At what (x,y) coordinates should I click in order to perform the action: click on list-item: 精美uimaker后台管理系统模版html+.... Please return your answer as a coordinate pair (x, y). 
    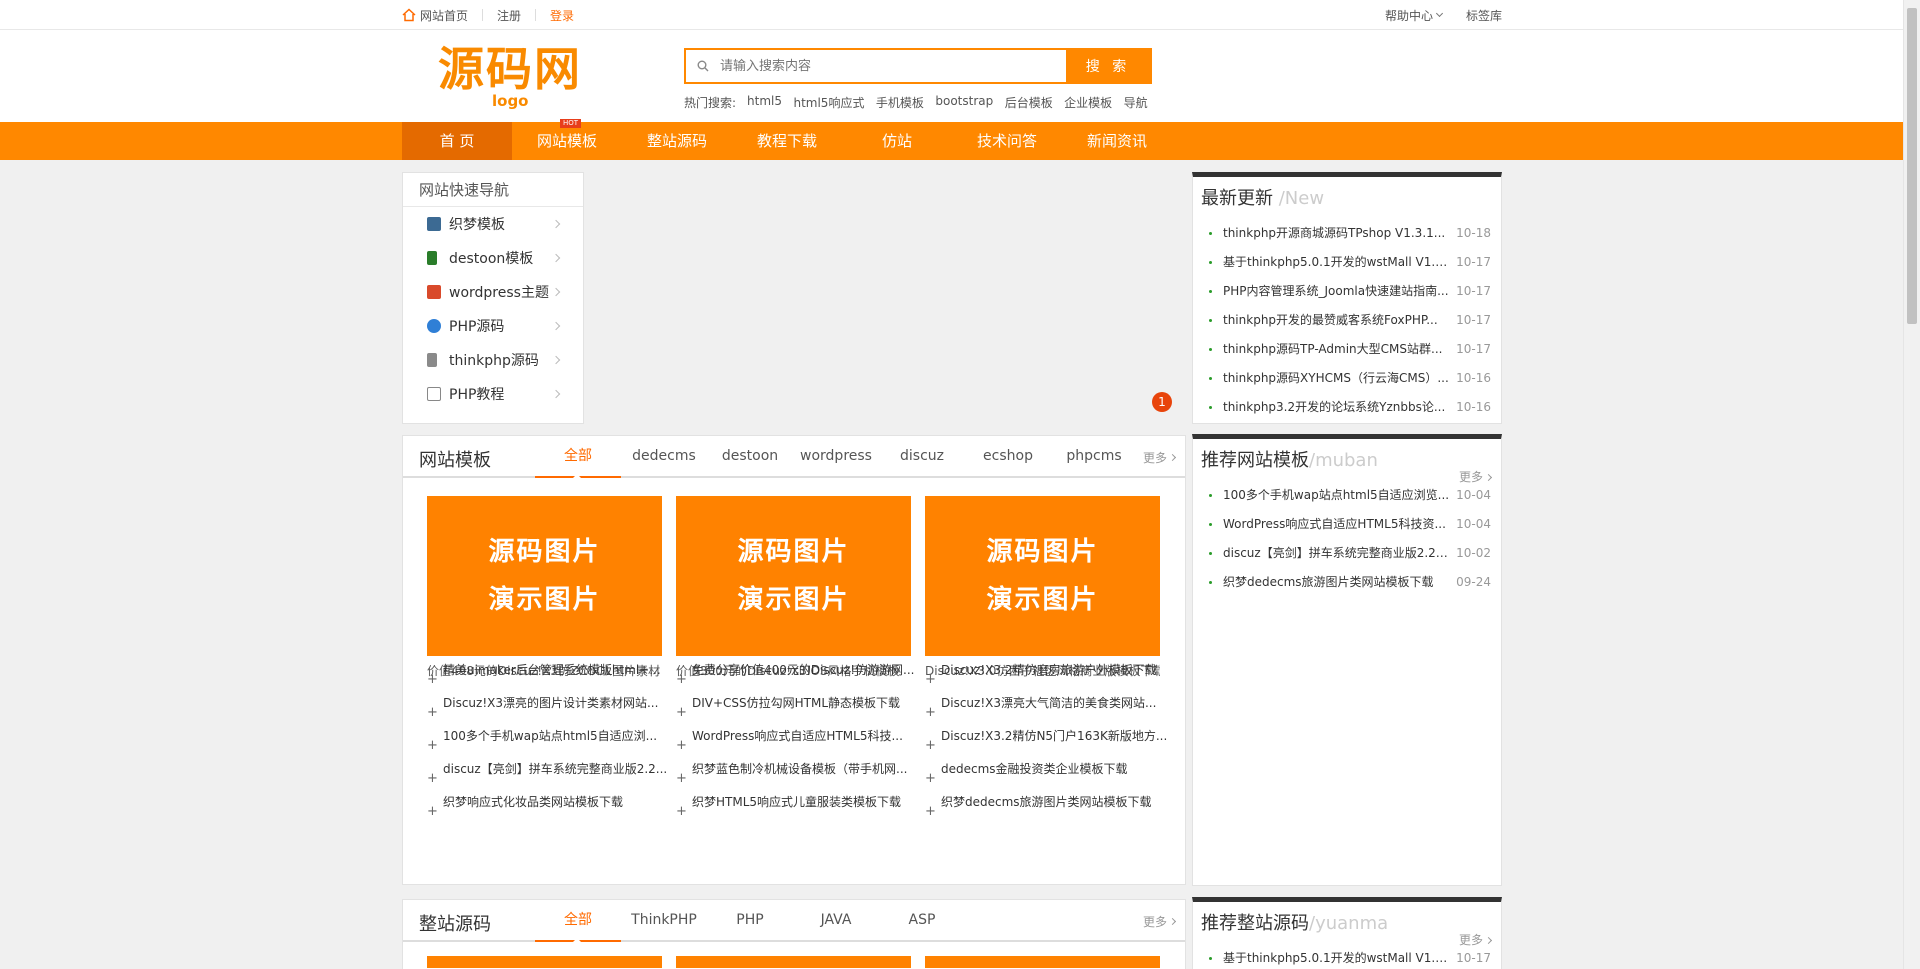
    Looking at the image, I should click on (544, 670).